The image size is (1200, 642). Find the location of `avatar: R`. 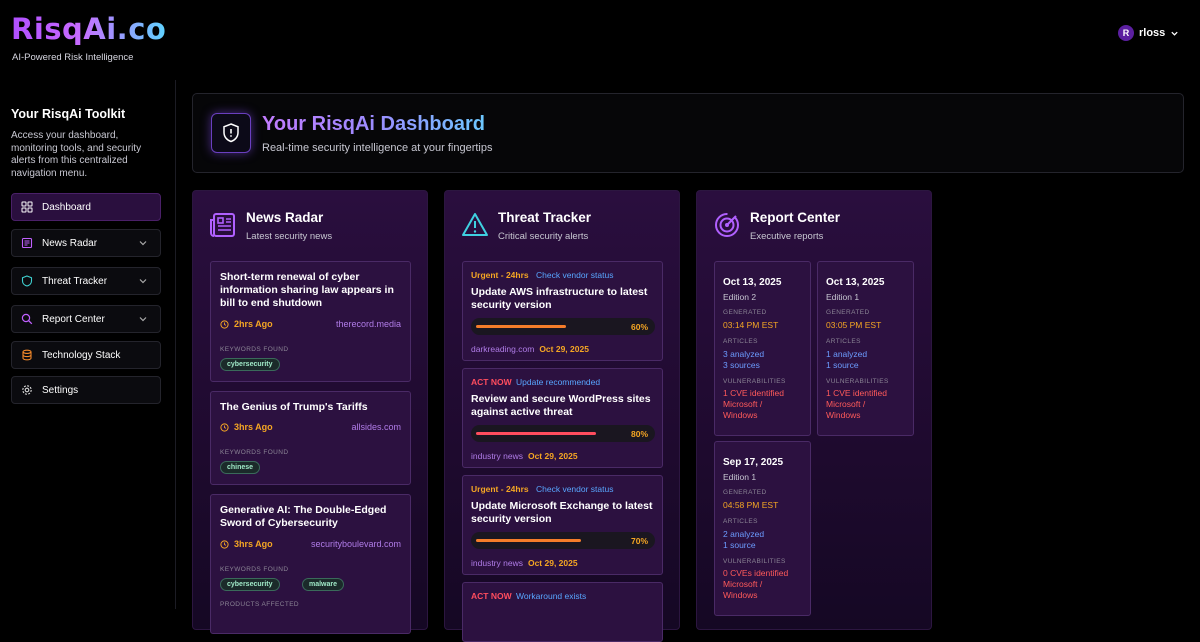

avatar: R is located at coordinates (1126, 33).